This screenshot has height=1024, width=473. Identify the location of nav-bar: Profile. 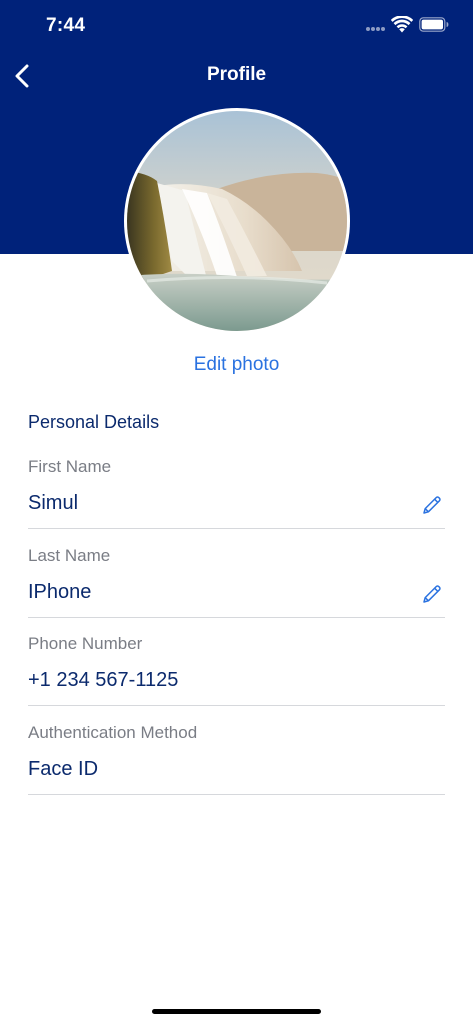
(236, 76).